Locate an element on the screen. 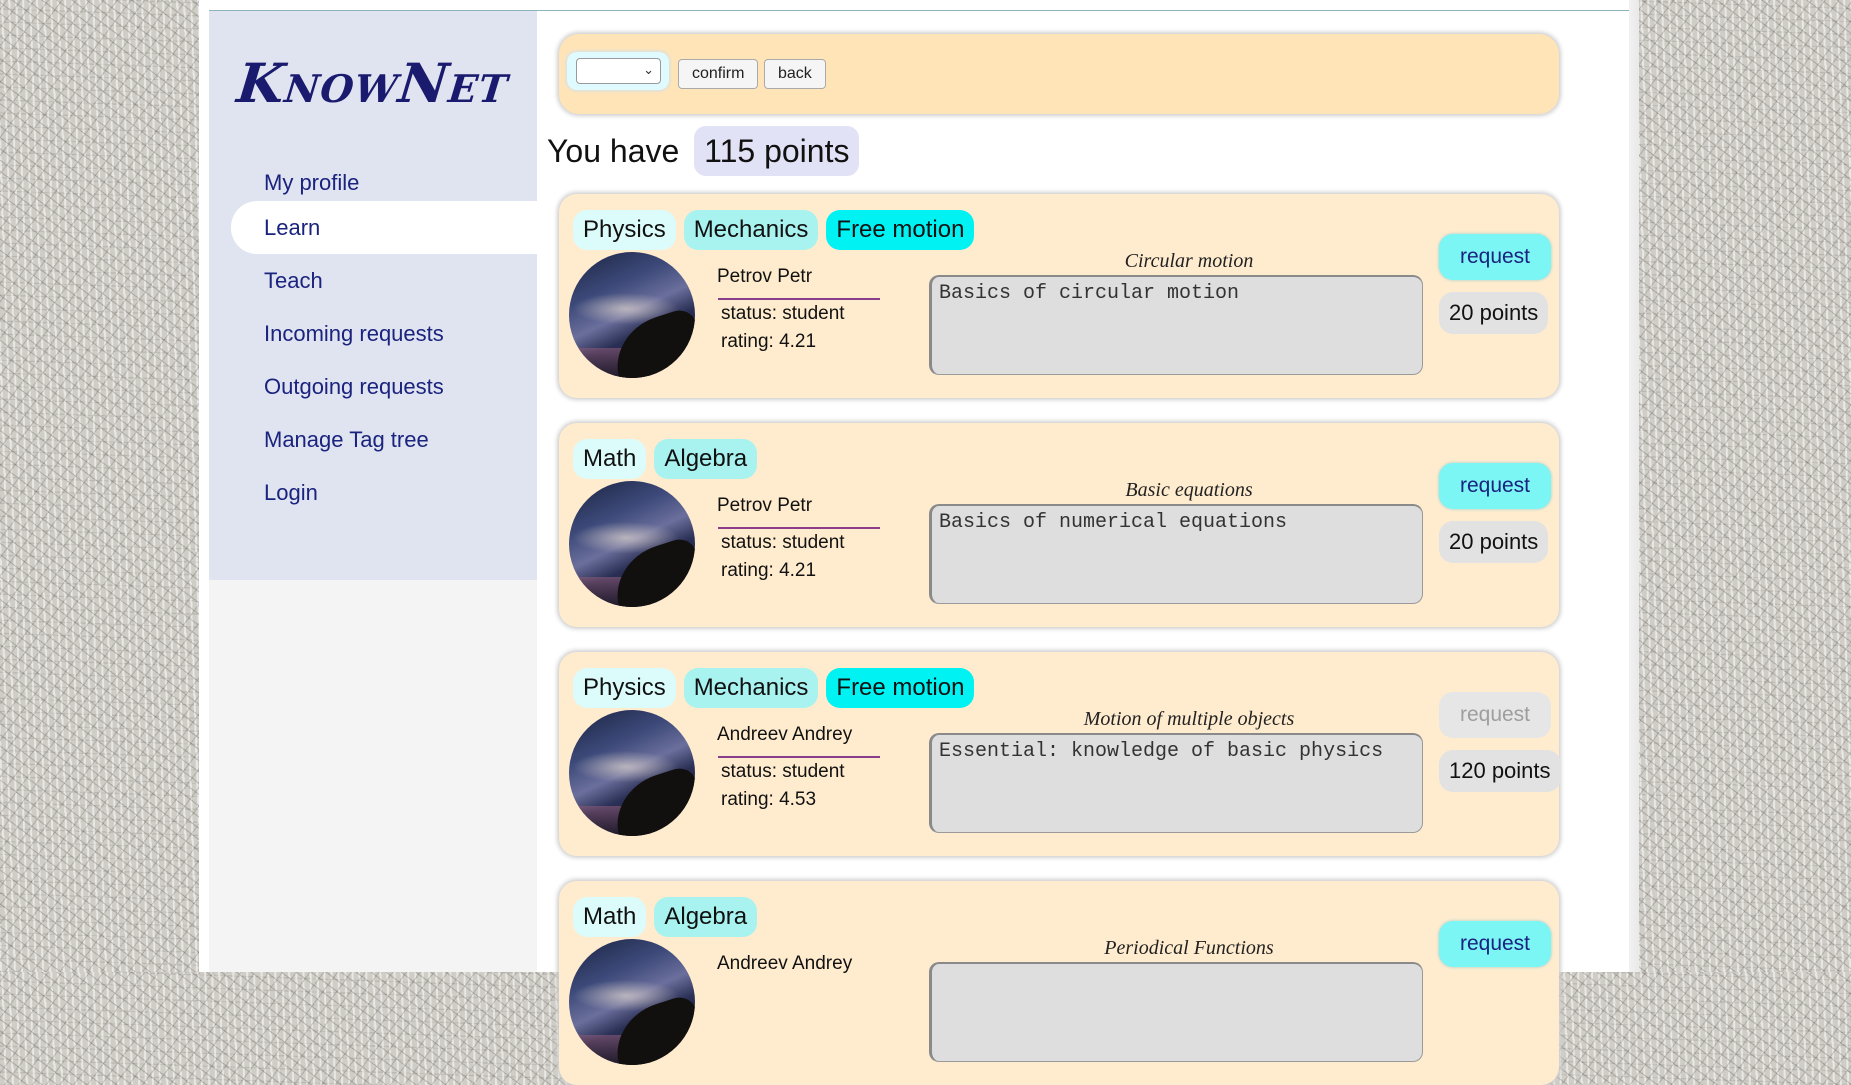 The height and width of the screenshot is (1085, 1851). sidebar-item-label: My profile is located at coordinates (312, 182).